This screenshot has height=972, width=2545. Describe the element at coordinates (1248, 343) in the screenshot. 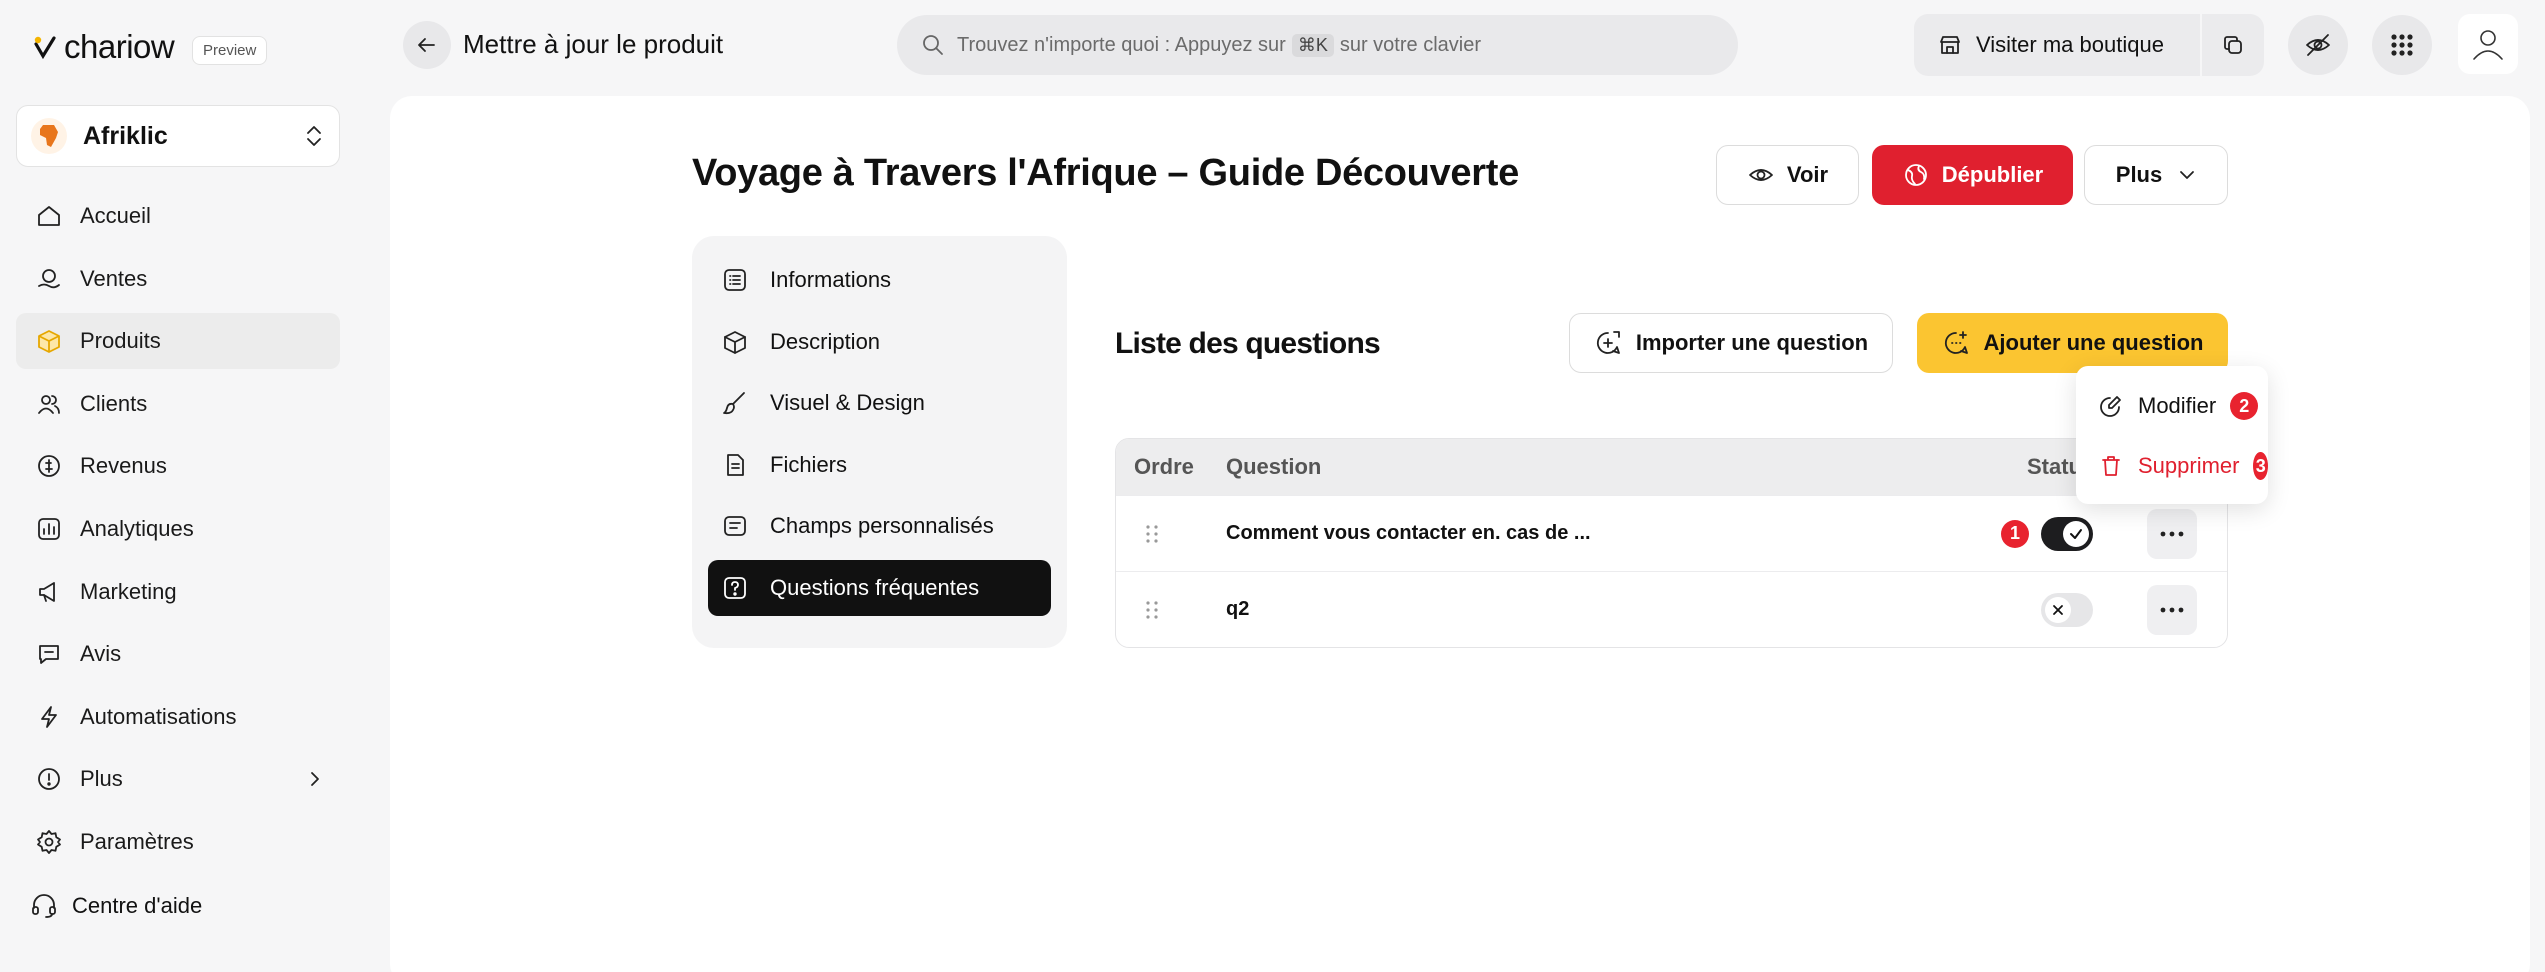

I see `questions-list-title: Liste des questions` at that location.